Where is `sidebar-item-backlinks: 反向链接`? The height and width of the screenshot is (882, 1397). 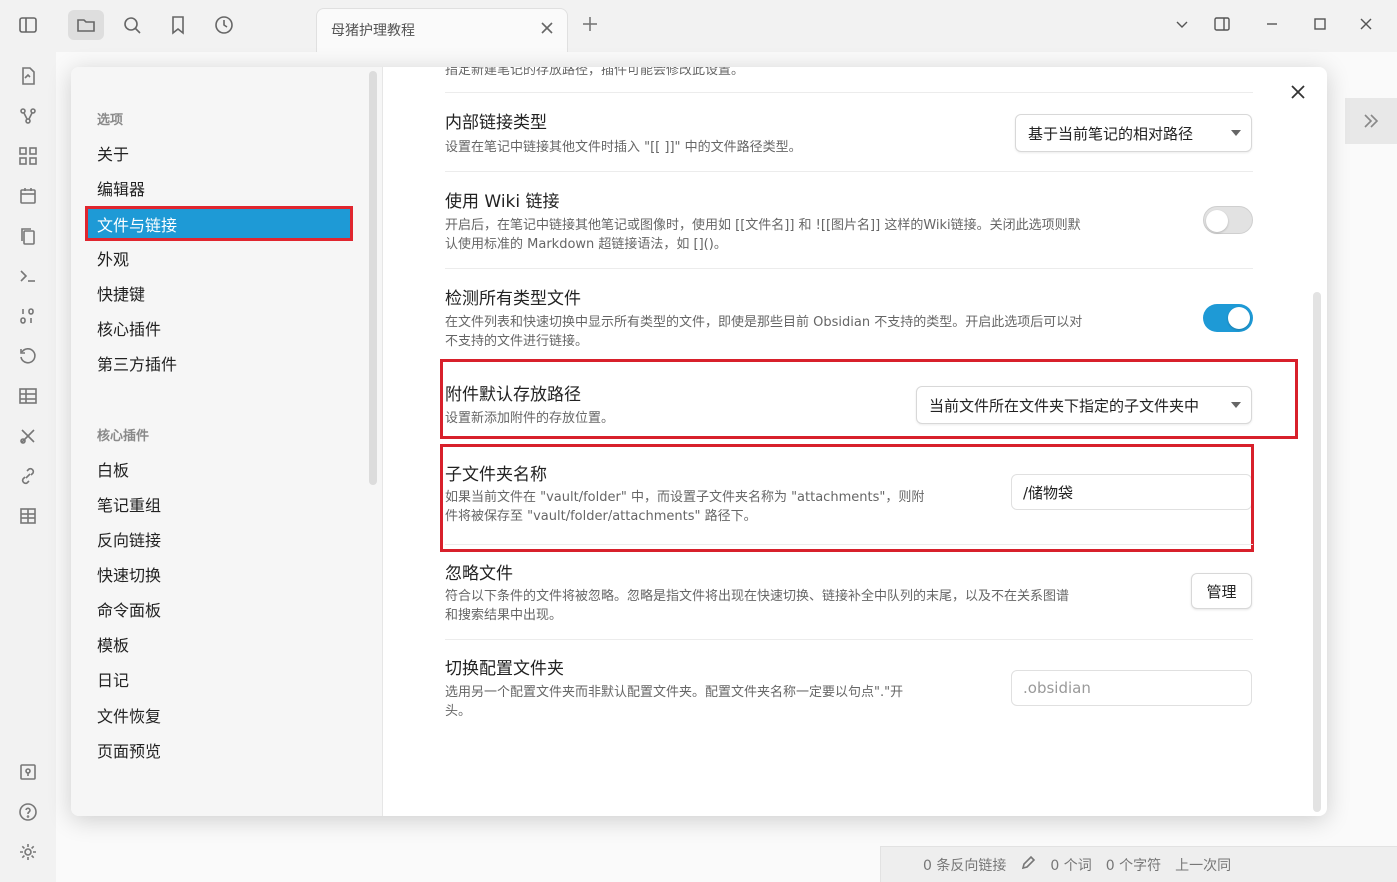 sidebar-item-backlinks: 反向链接 is located at coordinates (219, 538).